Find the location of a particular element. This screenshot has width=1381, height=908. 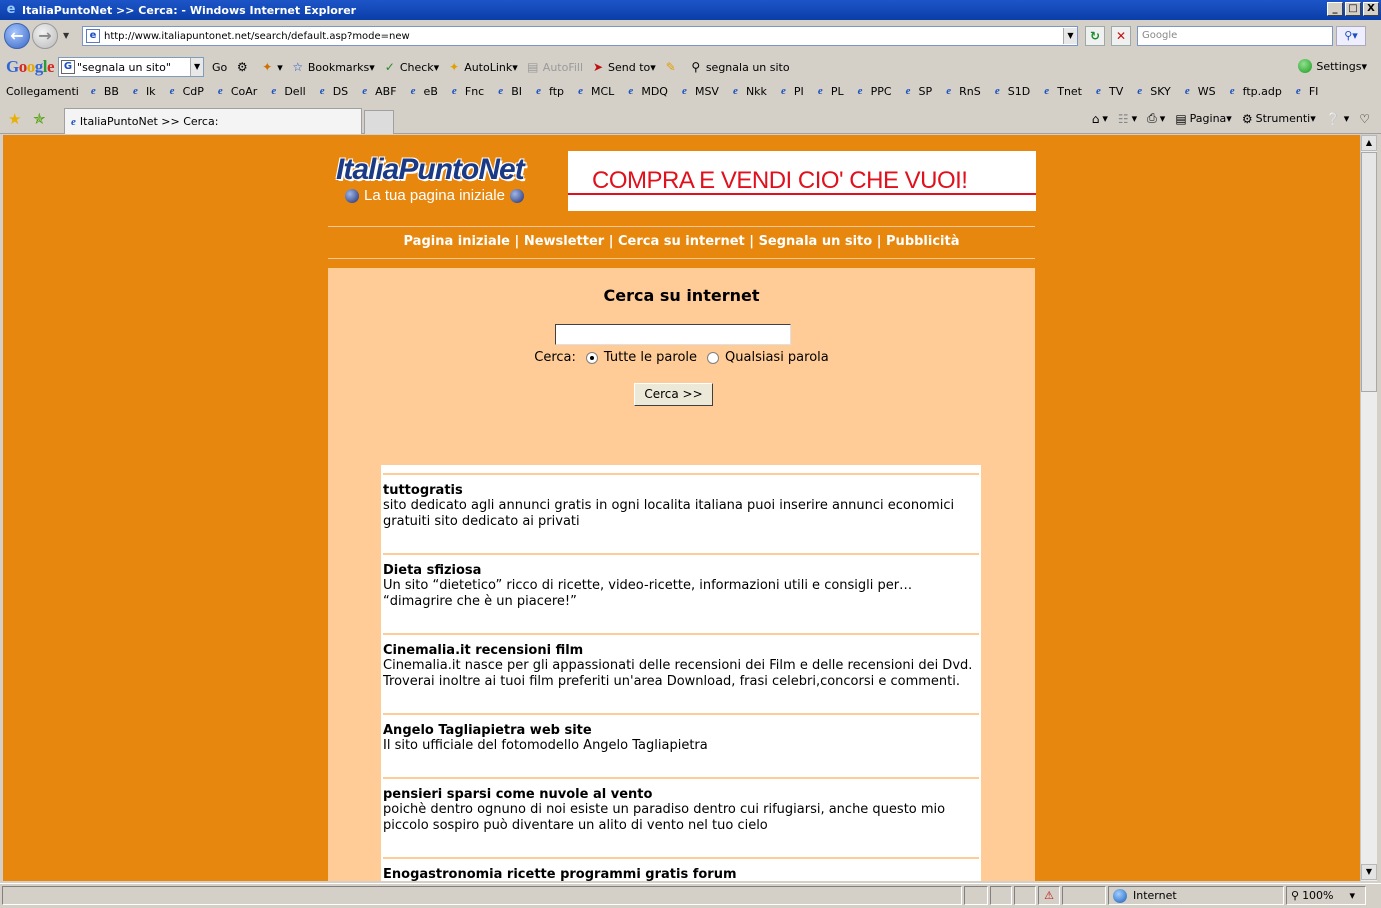

close-button: X is located at coordinates (1371, 9).